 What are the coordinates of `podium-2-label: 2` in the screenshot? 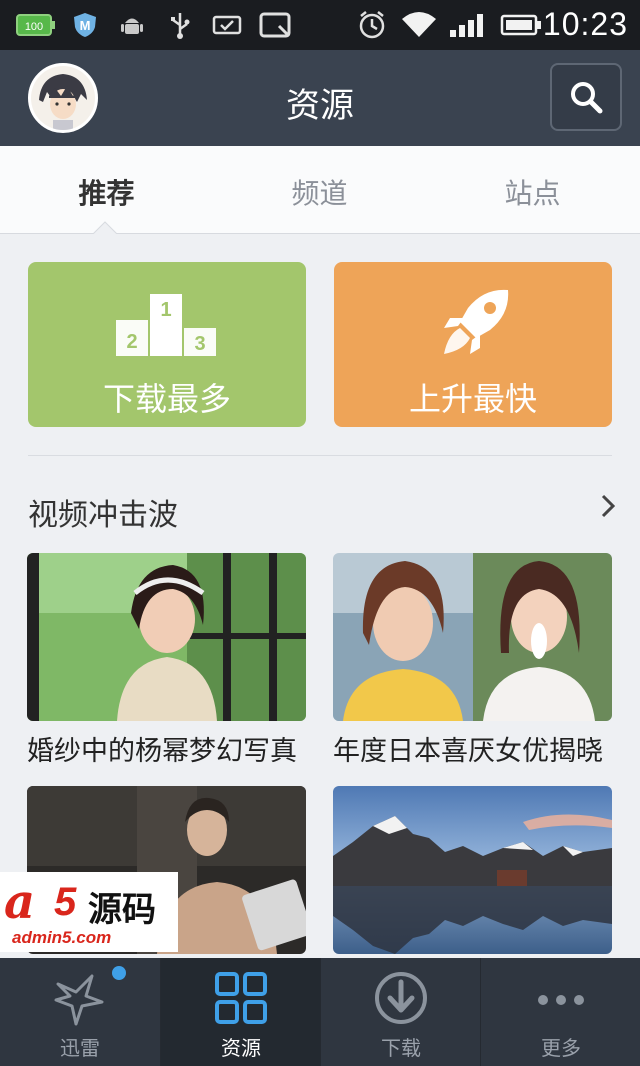 It's located at (131, 342).